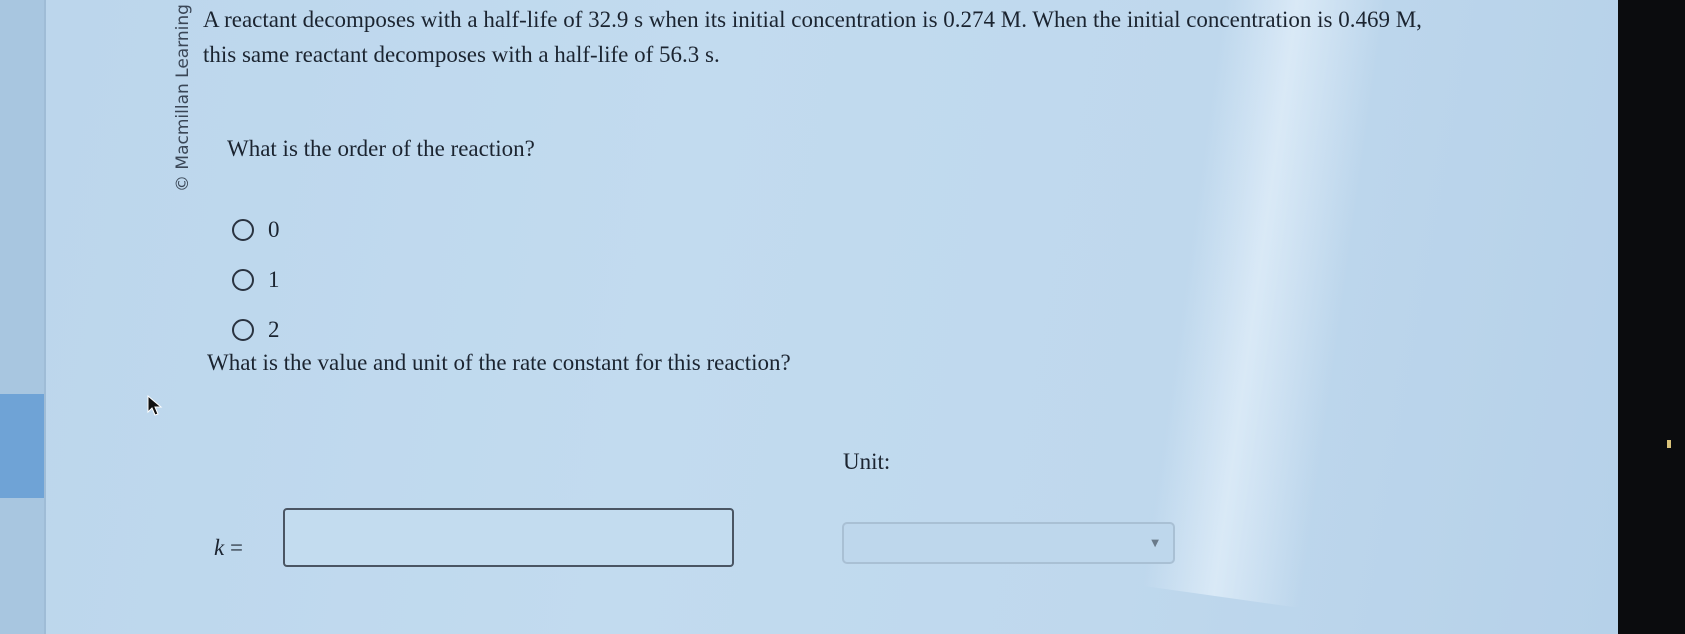 The width and height of the screenshot is (1685, 634). What do you see at coordinates (381, 148) in the screenshot?
I see `order-question: What is the order of the reaction?` at bounding box center [381, 148].